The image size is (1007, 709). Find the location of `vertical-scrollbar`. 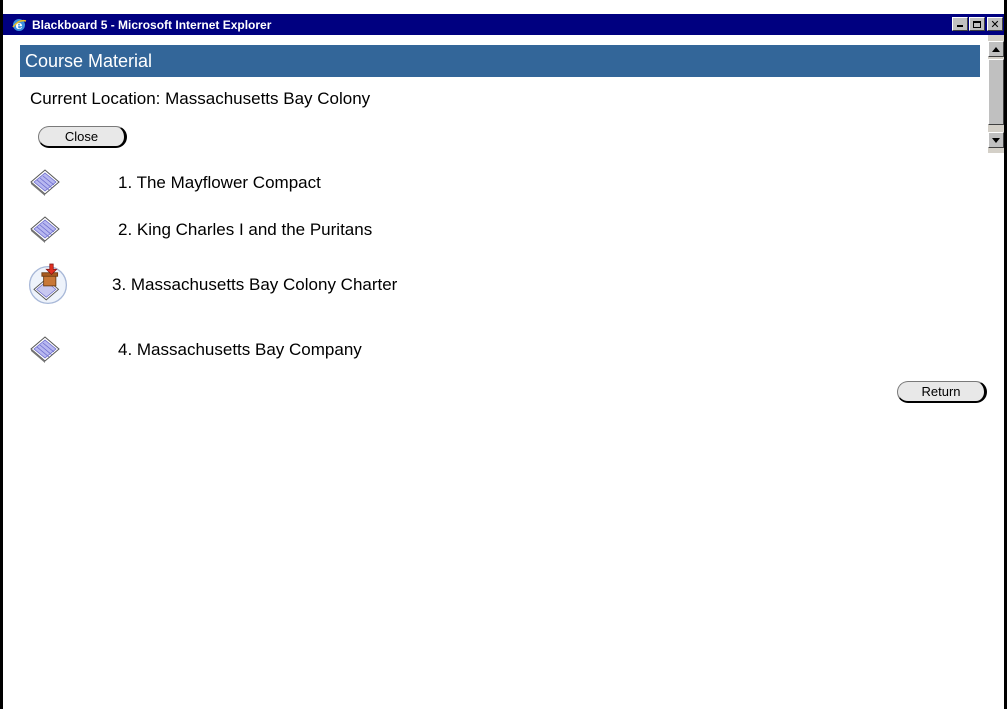

vertical-scrollbar is located at coordinates (996, 94).